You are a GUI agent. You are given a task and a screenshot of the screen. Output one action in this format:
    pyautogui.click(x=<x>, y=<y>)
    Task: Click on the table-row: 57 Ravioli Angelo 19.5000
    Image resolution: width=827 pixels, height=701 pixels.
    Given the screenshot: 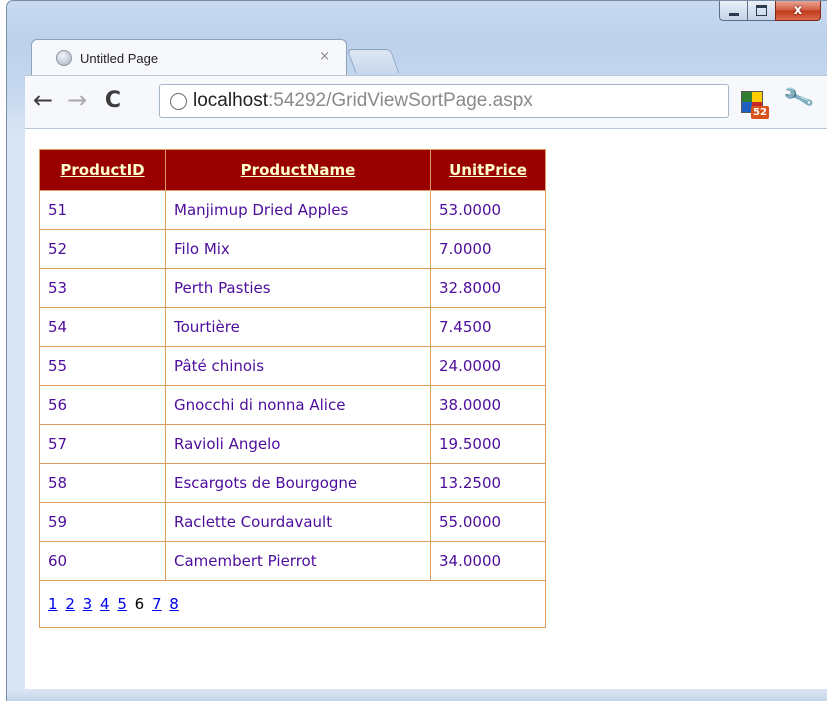 What is the action you would take?
    pyautogui.click(x=292, y=444)
    